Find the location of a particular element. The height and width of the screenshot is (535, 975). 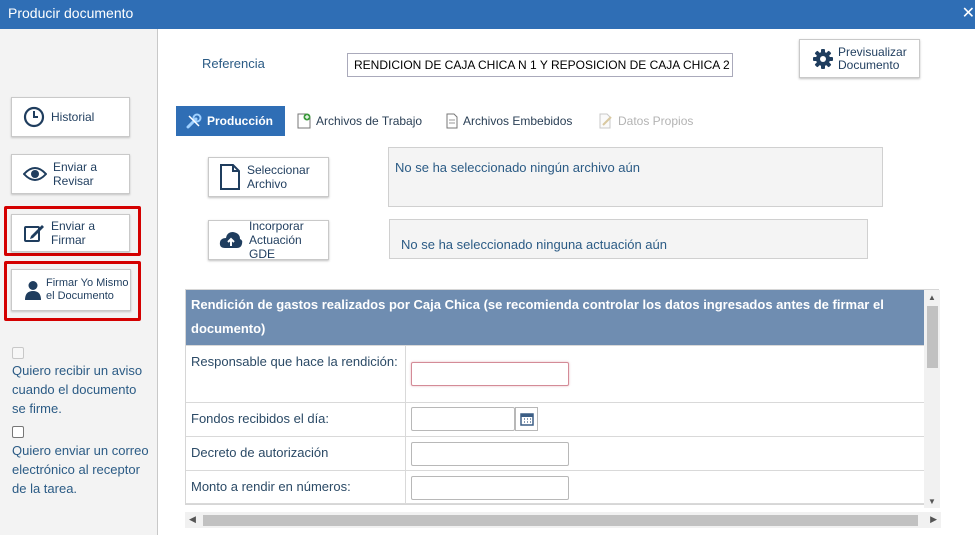

horizontal-scrollbar: ◀ ▶ is located at coordinates (563, 520).